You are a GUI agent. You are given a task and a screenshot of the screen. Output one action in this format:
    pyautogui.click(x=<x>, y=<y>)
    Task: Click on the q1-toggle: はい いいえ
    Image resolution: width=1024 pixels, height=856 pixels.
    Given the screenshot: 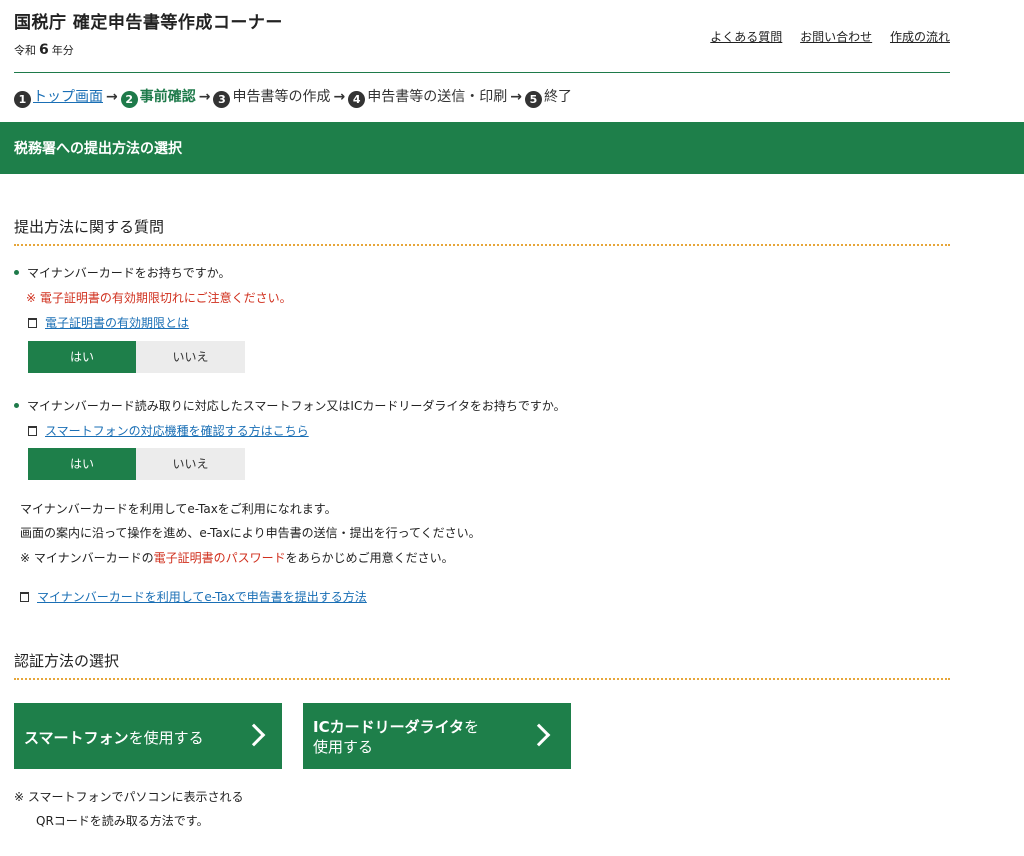 What is the action you would take?
    pyautogui.click(x=136, y=357)
    